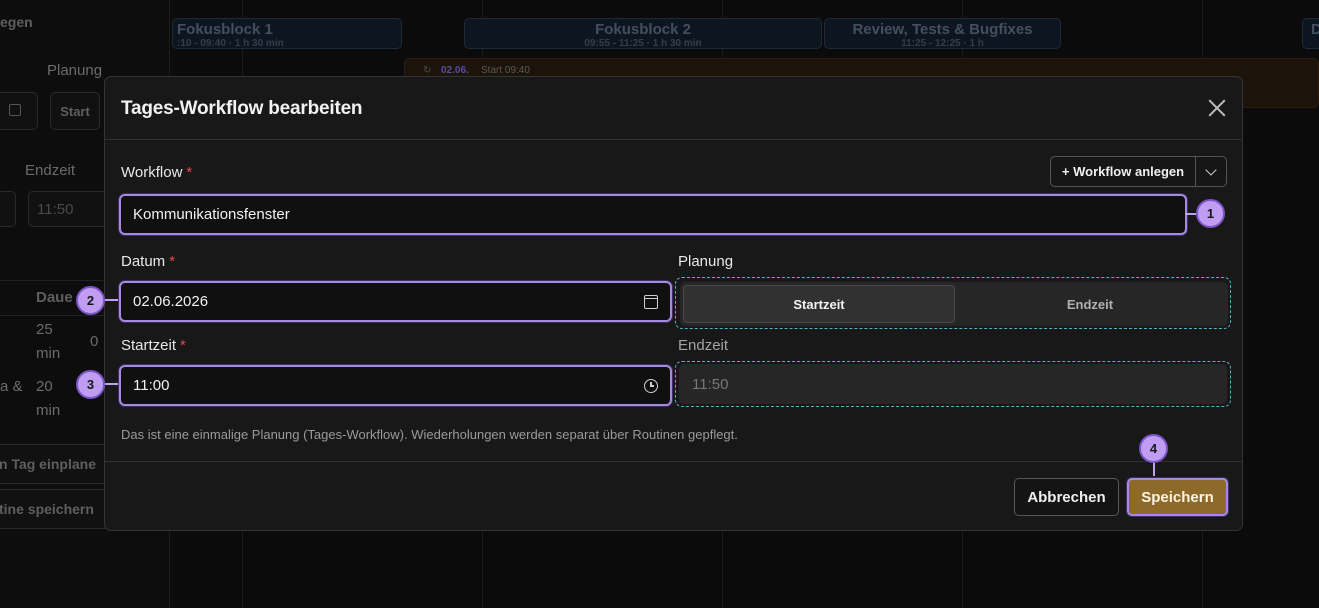  What do you see at coordinates (48, 353) in the screenshot?
I see `sidebar-row1-unit: min` at bounding box center [48, 353].